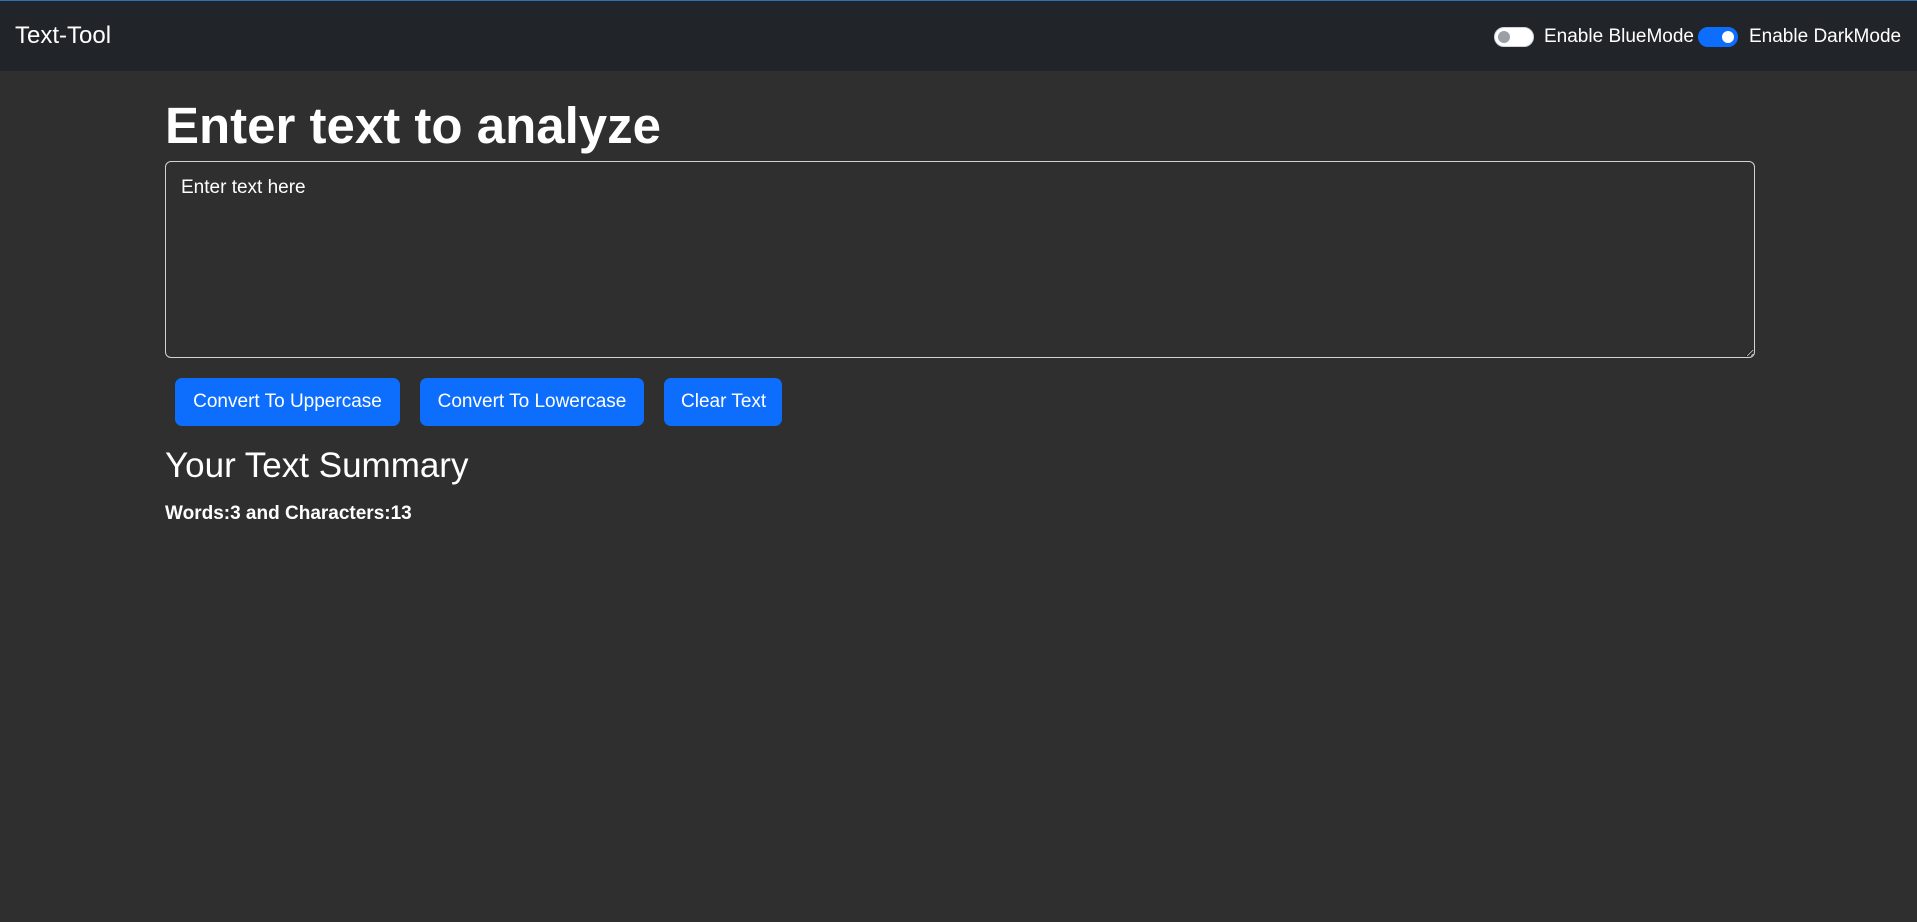  Describe the element at coordinates (723, 402) in the screenshot. I see `clear-text-button: Clear Text` at that location.